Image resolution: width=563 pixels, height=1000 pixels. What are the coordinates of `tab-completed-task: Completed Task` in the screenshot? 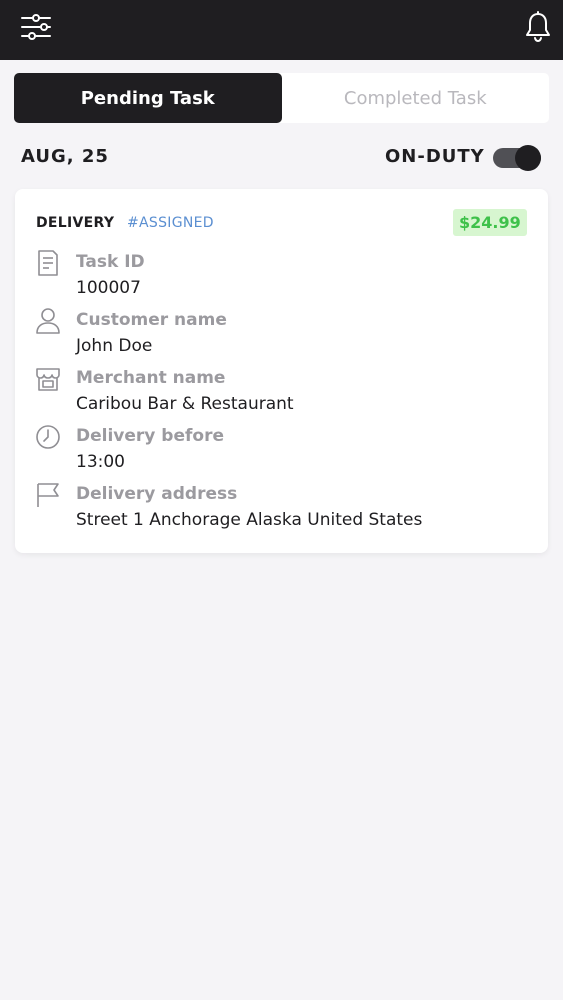 It's located at (416, 98).